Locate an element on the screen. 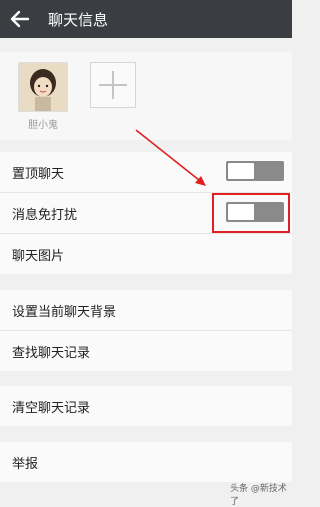 Image resolution: width=320 pixels, height=507 pixels. watermark: 头条 @新技术了 is located at coordinates (258, 495).